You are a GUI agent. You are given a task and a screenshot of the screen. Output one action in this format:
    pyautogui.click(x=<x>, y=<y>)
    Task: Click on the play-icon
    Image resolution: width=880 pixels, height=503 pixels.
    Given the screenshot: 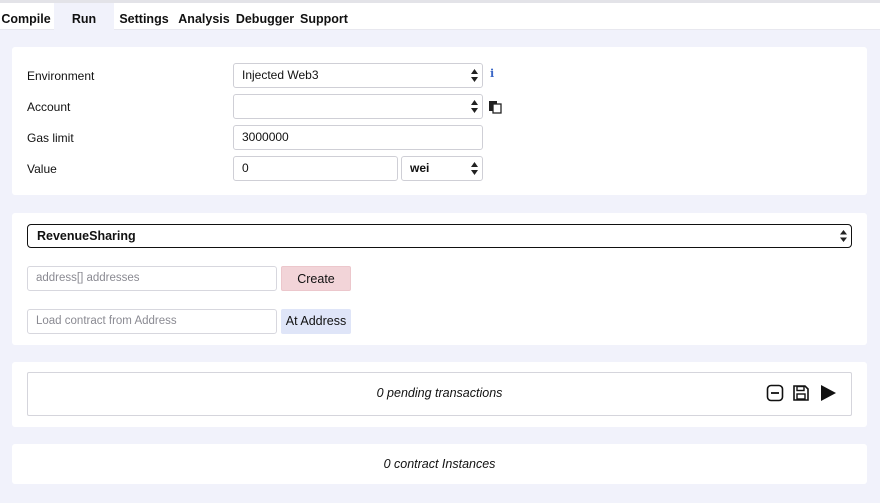 What is the action you would take?
    pyautogui.click(x=828, y=393)
    